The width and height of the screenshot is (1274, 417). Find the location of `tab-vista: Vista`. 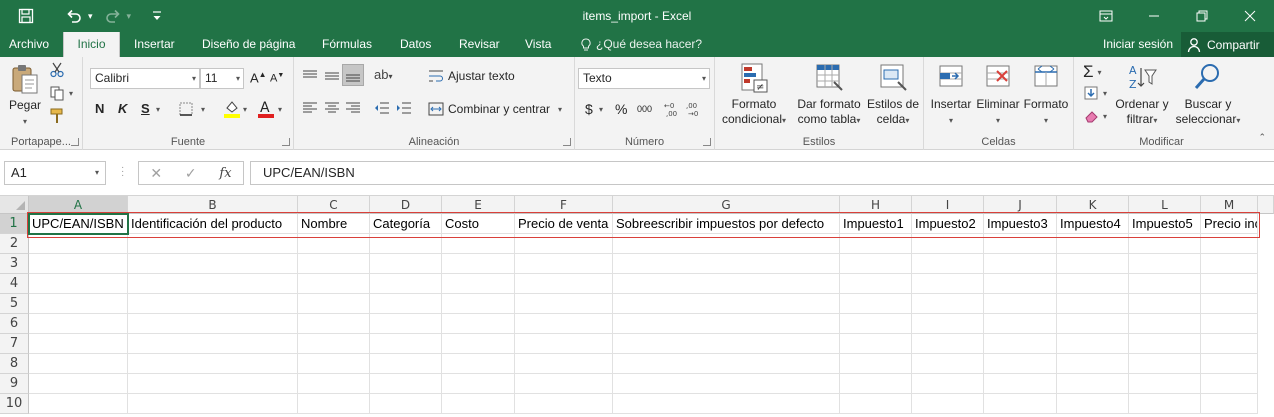

tab-vista: Vista is located at coordinates (538, 44).